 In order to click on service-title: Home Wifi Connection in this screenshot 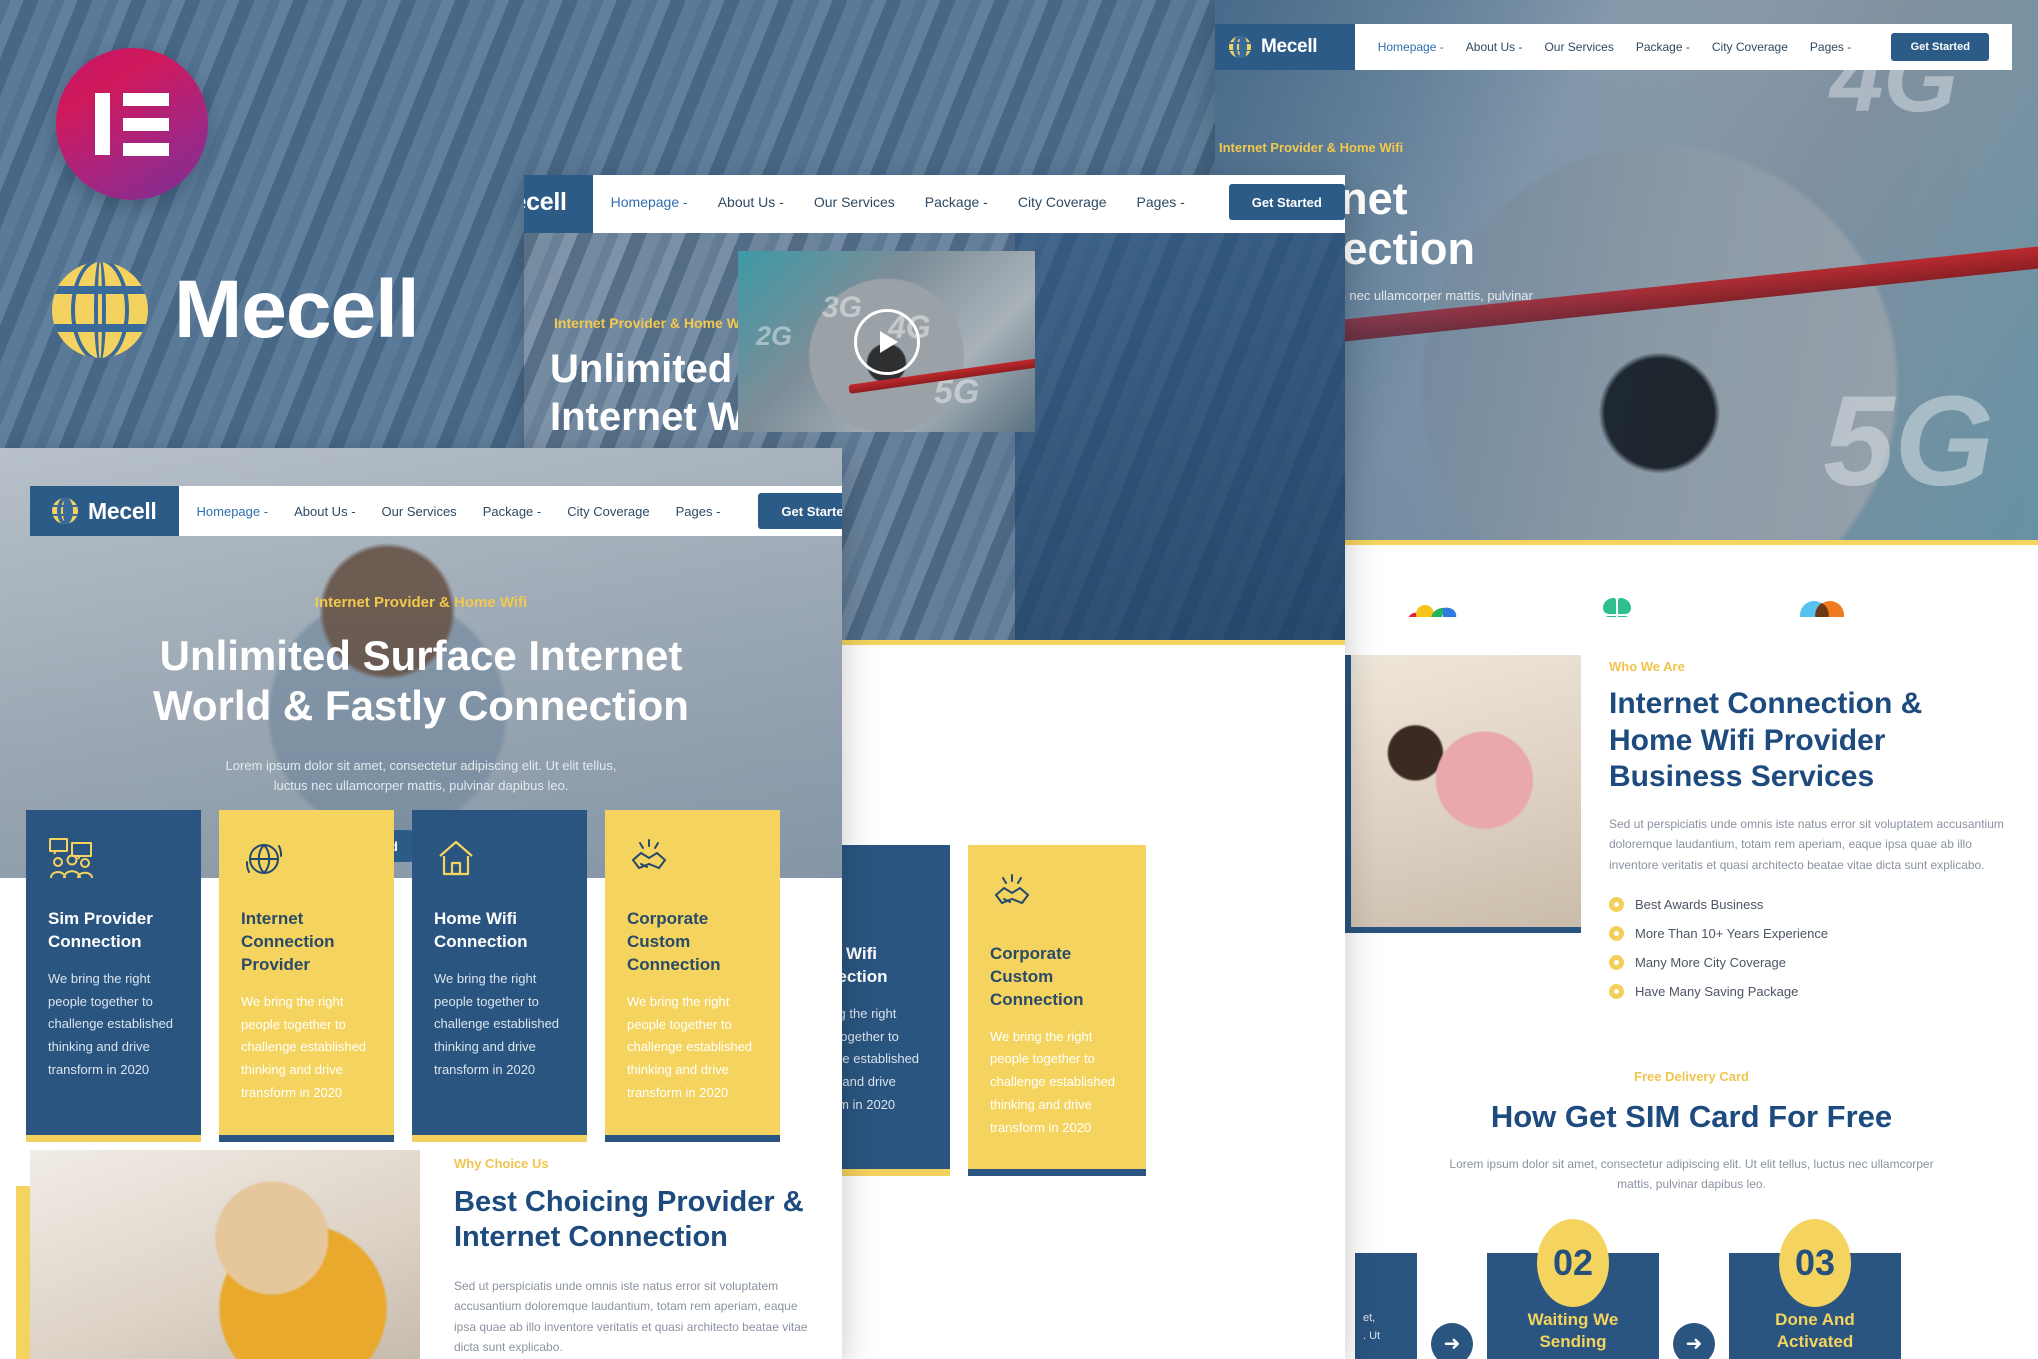, I will do `click(481, 930)`.